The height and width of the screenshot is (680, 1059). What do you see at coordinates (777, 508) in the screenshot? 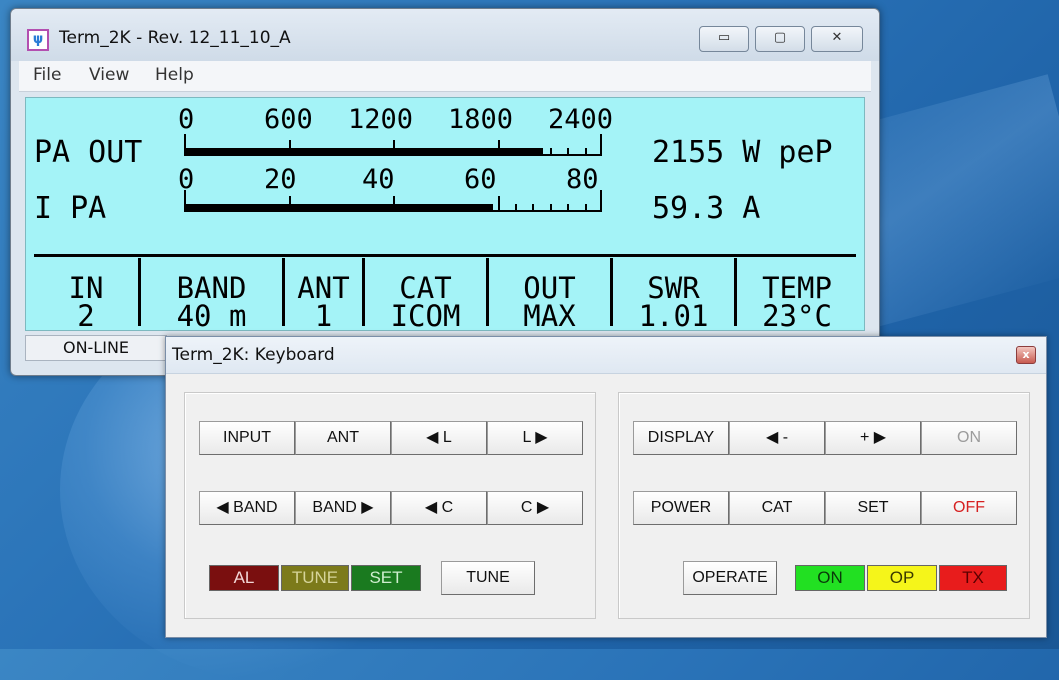
I see `cat-button: CAT` at bounding box center [777, 508].